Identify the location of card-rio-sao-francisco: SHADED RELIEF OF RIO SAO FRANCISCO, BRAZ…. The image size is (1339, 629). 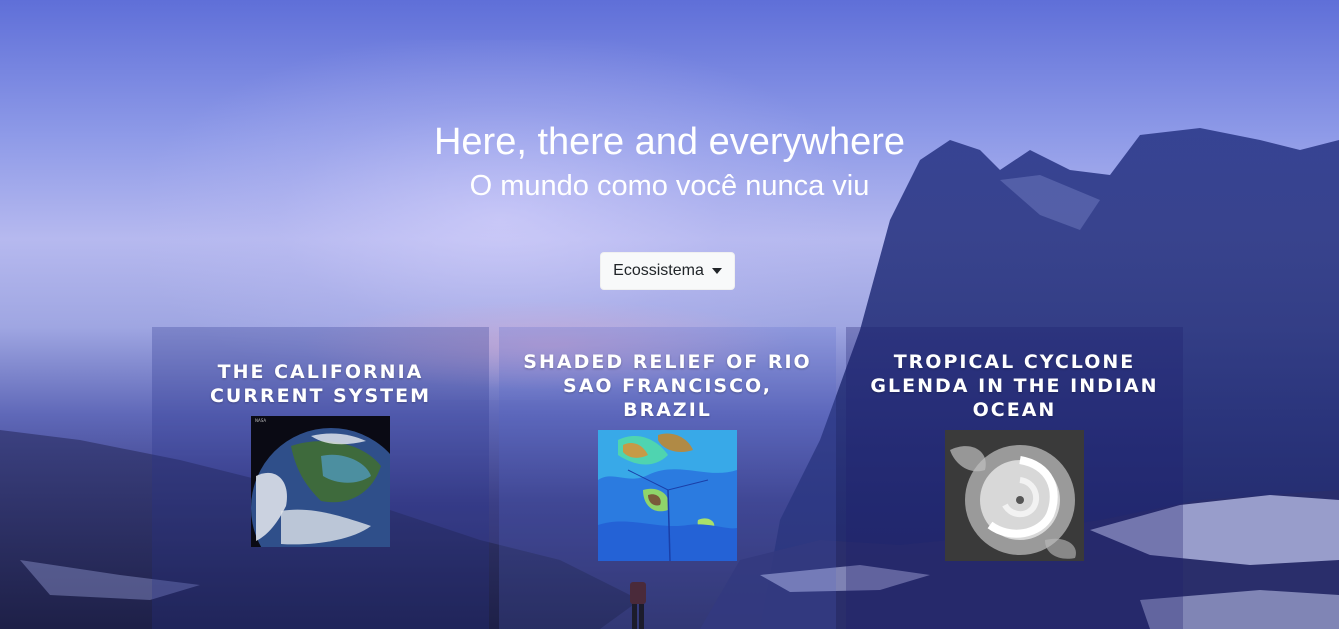
(667, 478).